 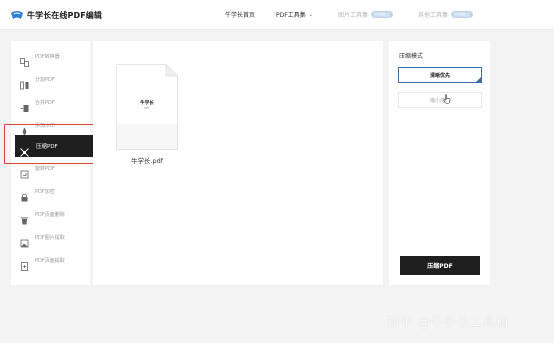 What do you see at coordinates (24, 82) in the screenshot?
I see `split-icon` at bounding box center [24, 82].